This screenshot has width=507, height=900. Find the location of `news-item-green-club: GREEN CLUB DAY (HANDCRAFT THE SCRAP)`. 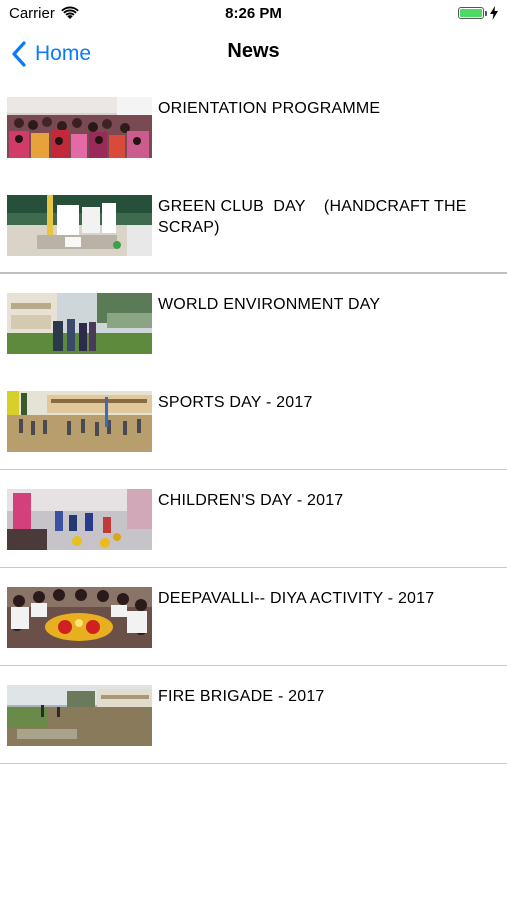

news-item-green-club: GREEN CLUB DAY (HANDCRAFT THE SCRAP) is located at coordinates (253, 225).